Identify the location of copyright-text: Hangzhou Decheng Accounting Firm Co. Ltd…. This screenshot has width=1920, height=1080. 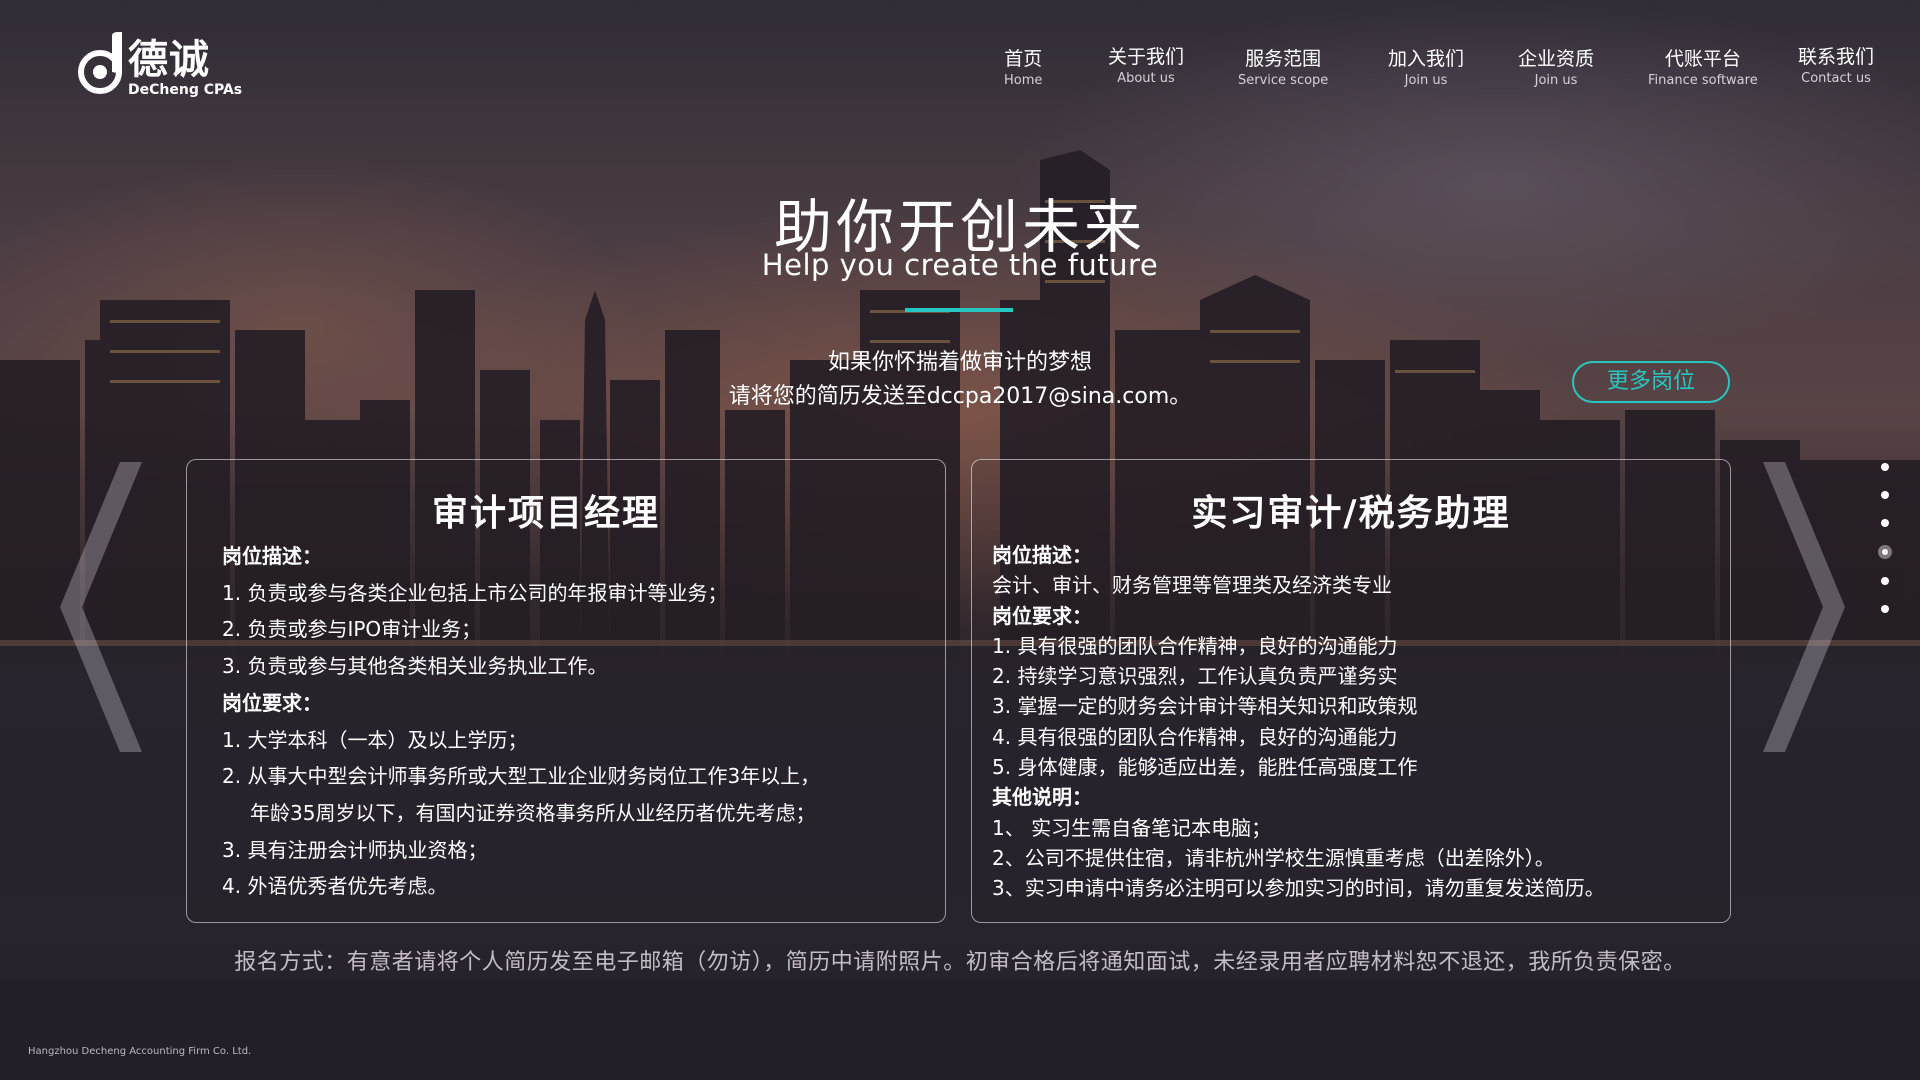
(140, 1051).